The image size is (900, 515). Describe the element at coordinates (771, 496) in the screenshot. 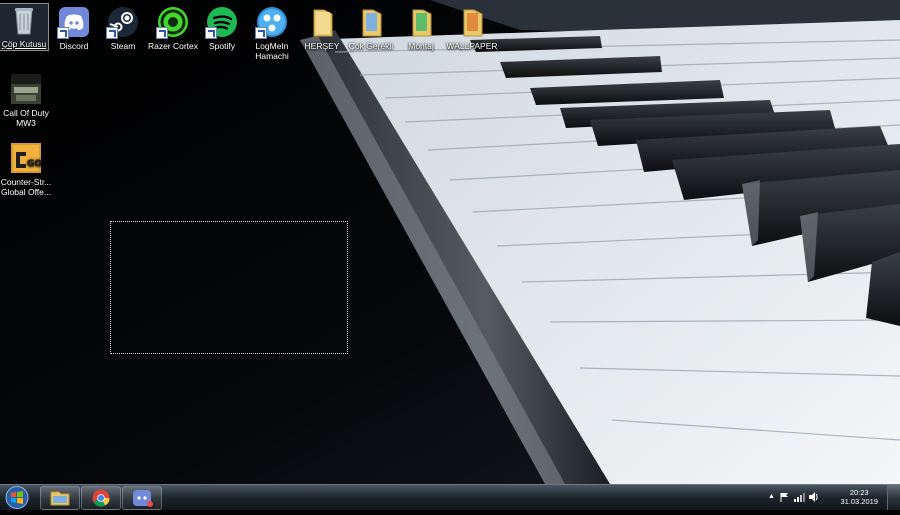

I see `show-hidden-icons: ▲` at that location.